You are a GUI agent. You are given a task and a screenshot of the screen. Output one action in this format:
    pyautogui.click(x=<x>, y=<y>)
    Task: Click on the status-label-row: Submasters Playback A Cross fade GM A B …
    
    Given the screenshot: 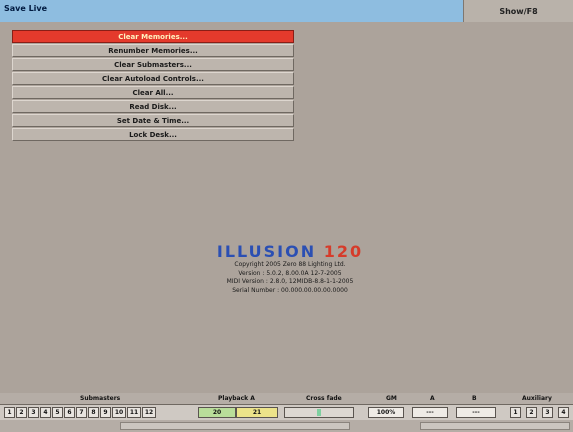 What is the action you would take?
    pyautogui.click(x=286, y=398)
    